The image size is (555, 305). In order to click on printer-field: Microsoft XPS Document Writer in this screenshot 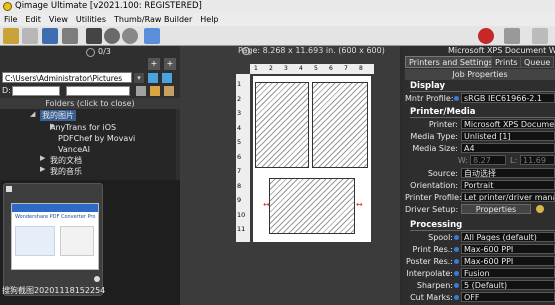, I will do `click(508, 124)`.